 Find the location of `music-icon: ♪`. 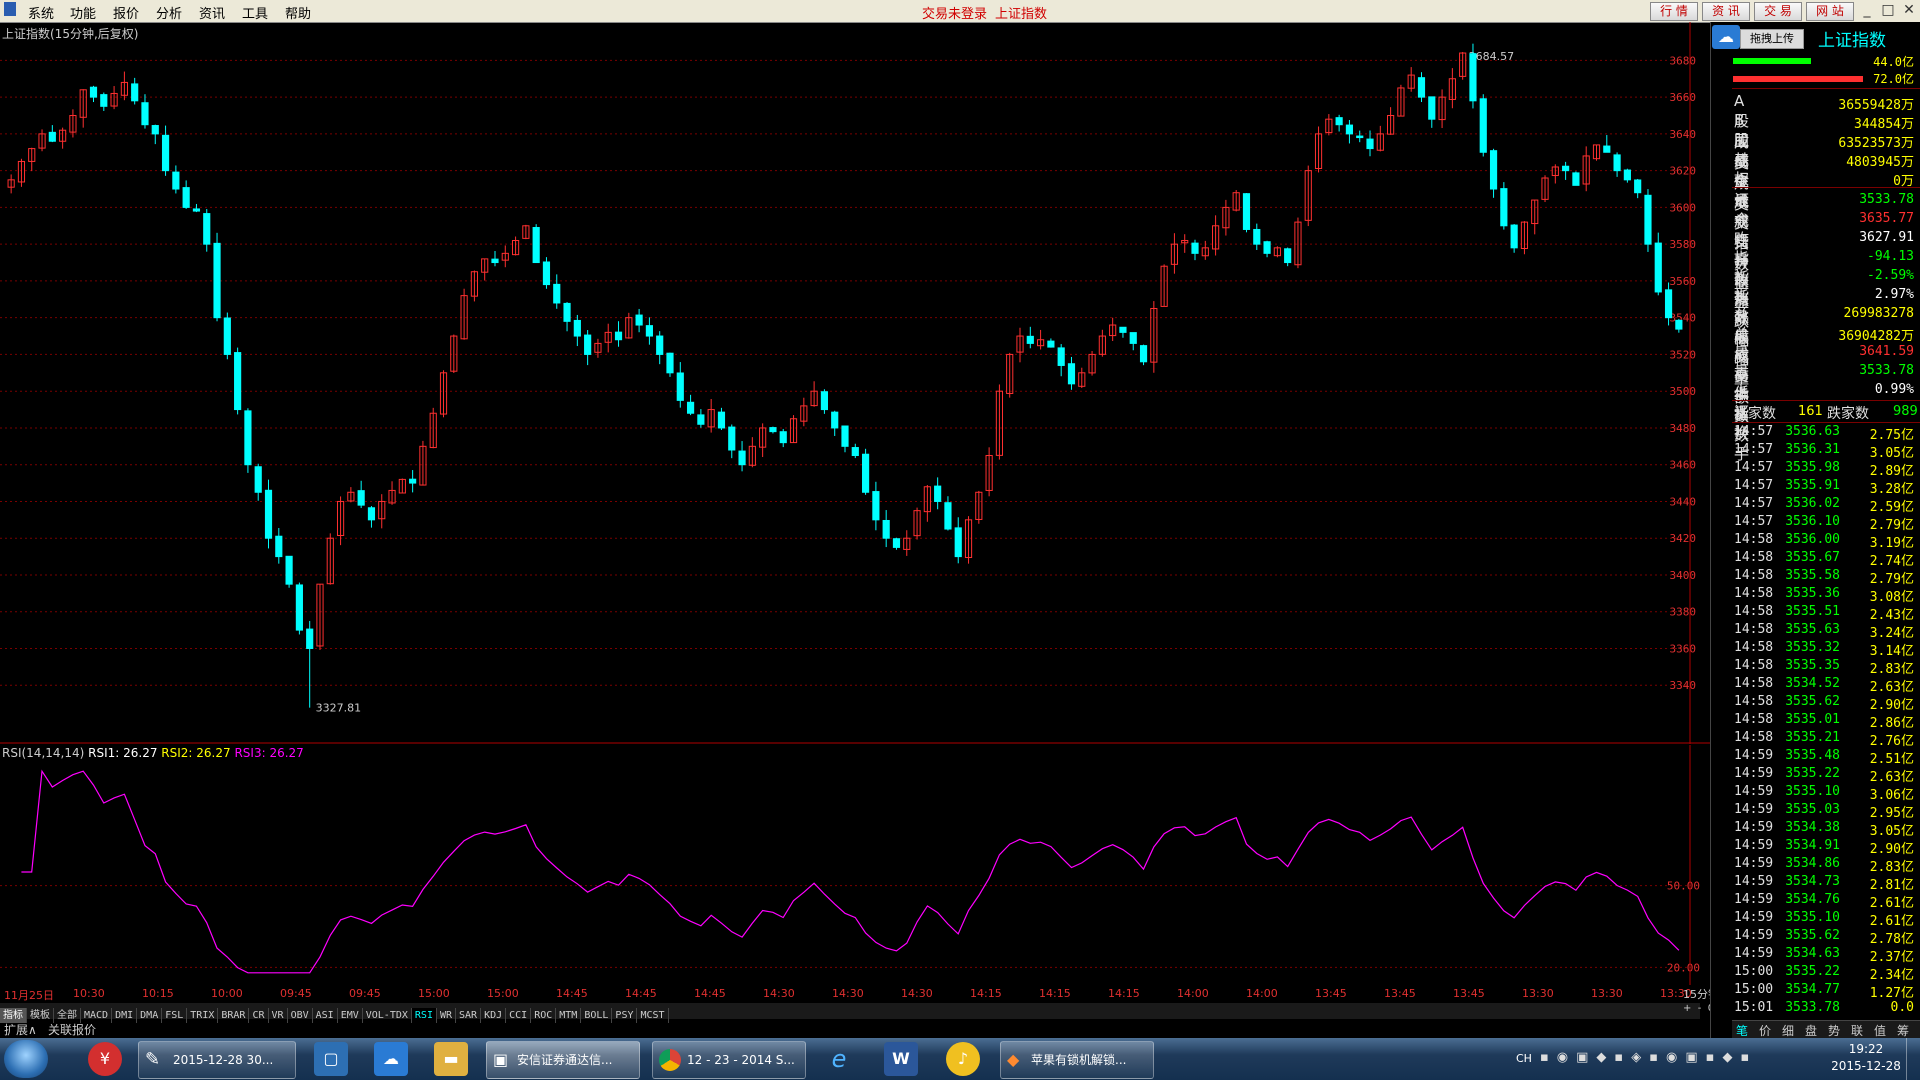

music-icon: ♪ is located at coordinates (963, 1059).